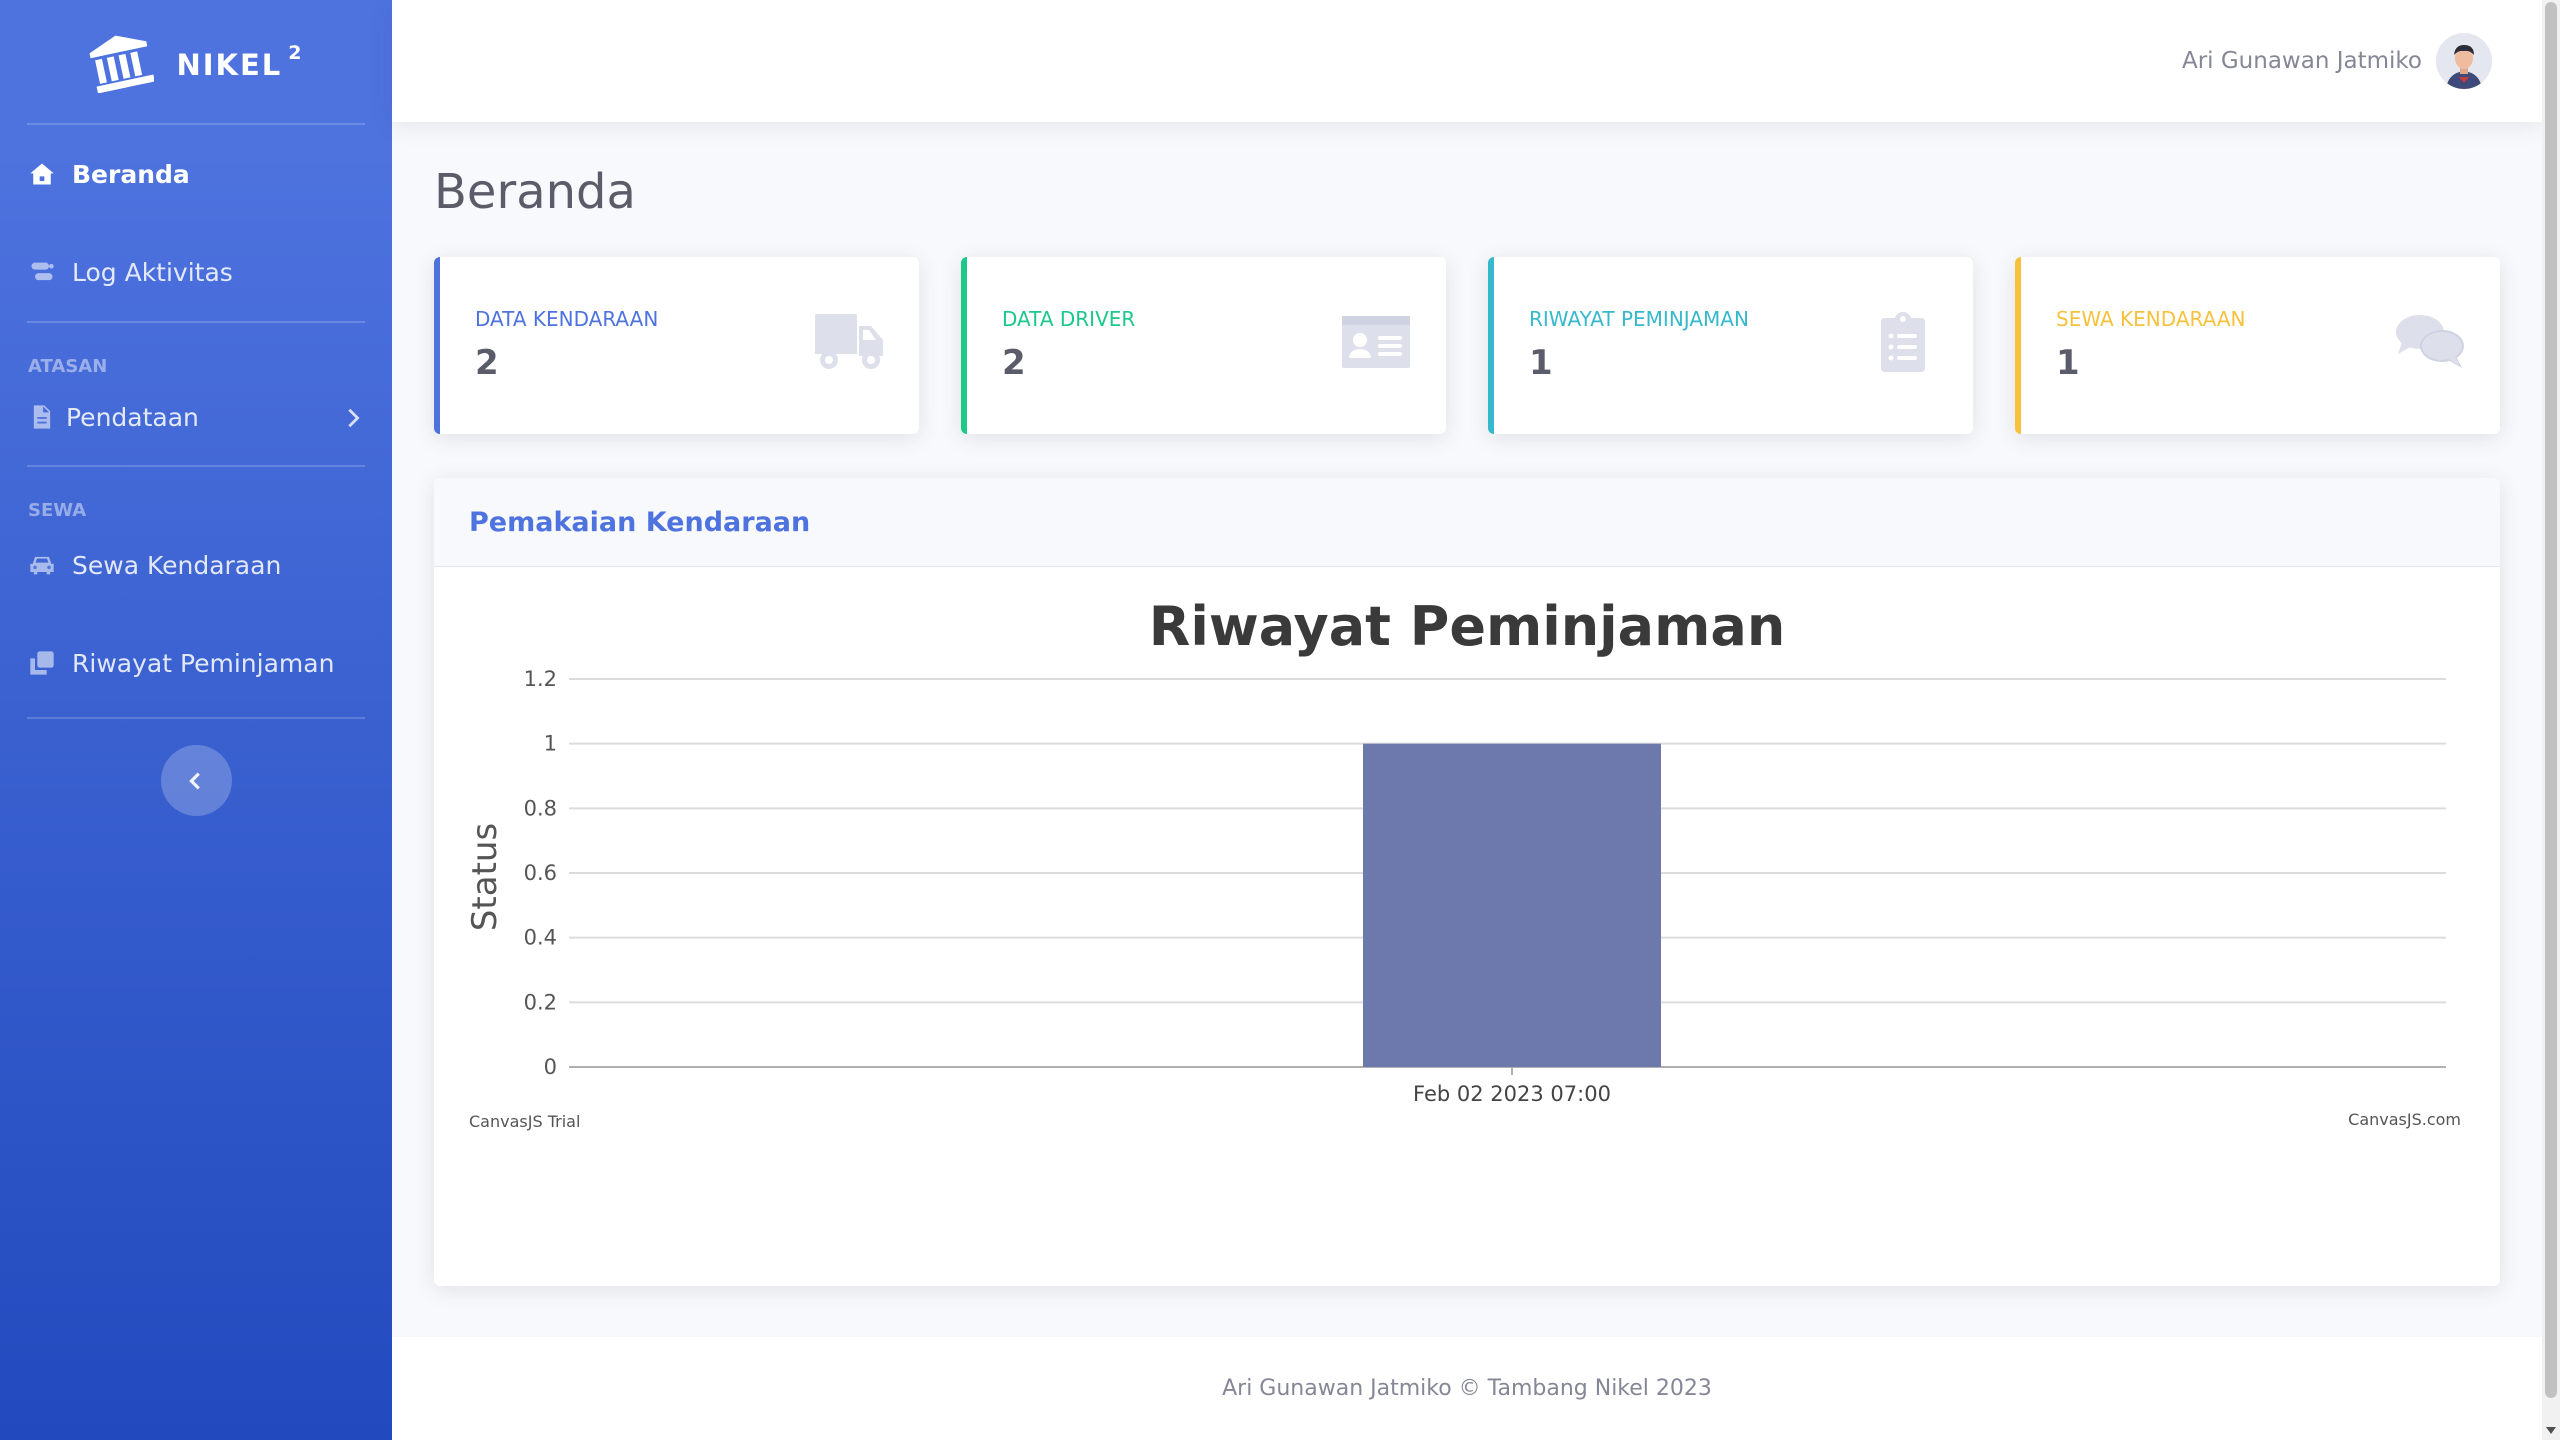 This screenshot has height=1440, width=2560. I want to click on sidebar-divider, so click(196, 718).